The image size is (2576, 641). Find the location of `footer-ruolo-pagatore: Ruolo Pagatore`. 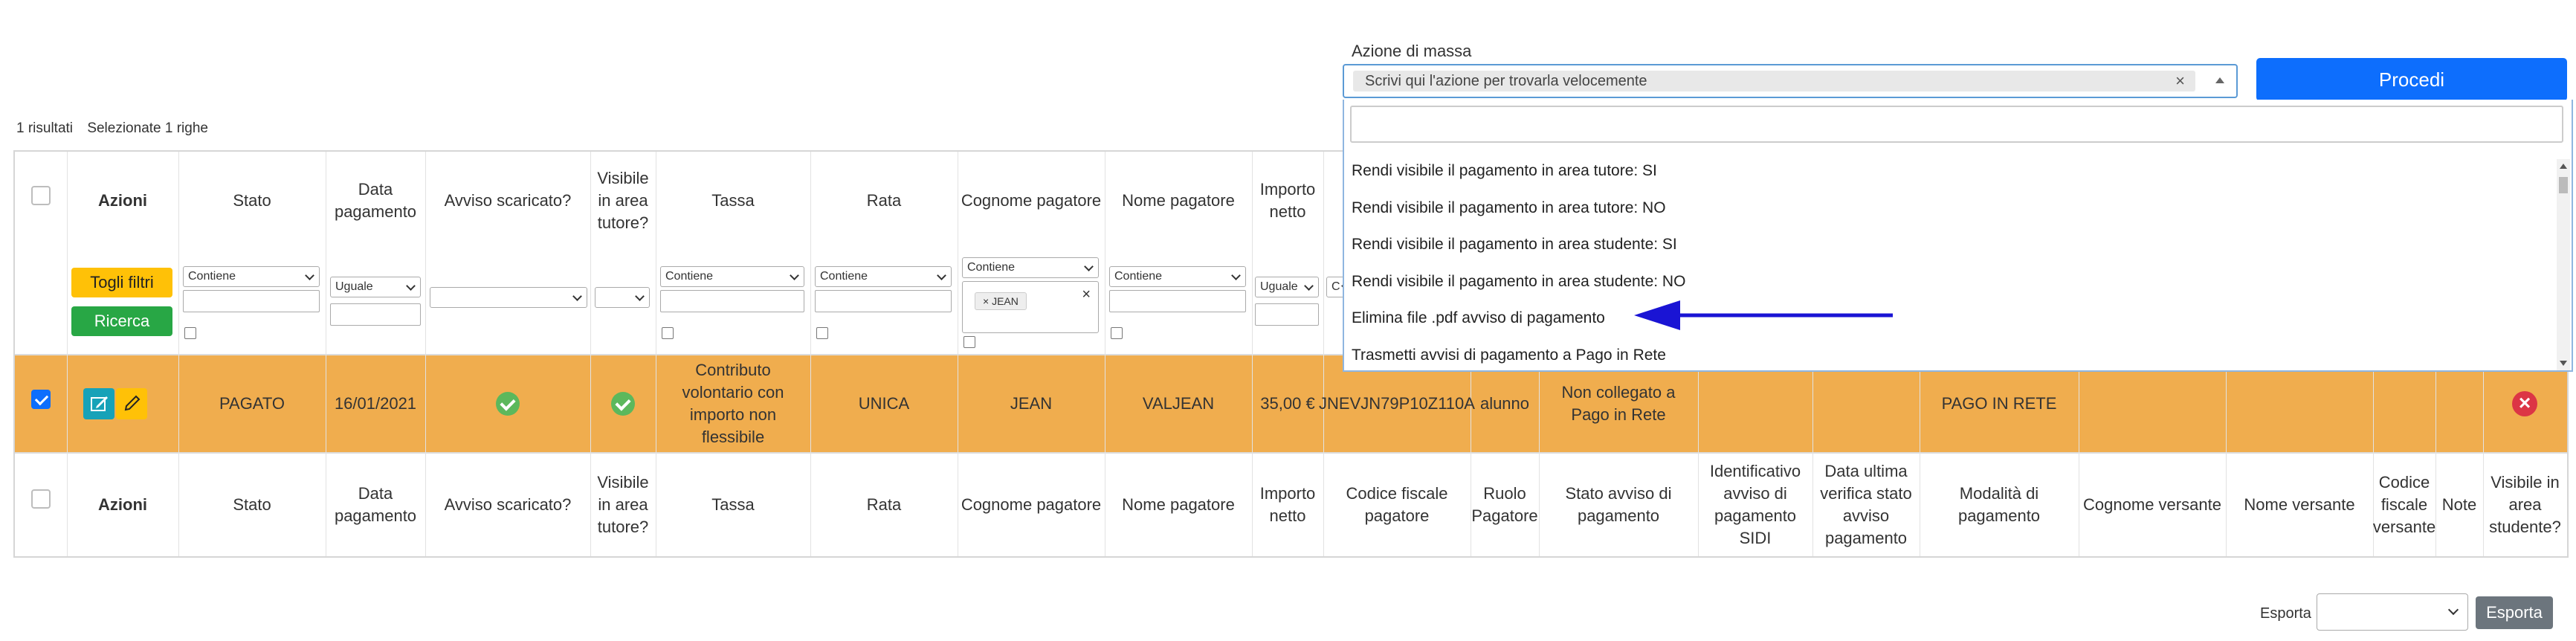

footer-ruolo-pagatore: Ruolo Pagatore is located at coordinates (1504, 504).